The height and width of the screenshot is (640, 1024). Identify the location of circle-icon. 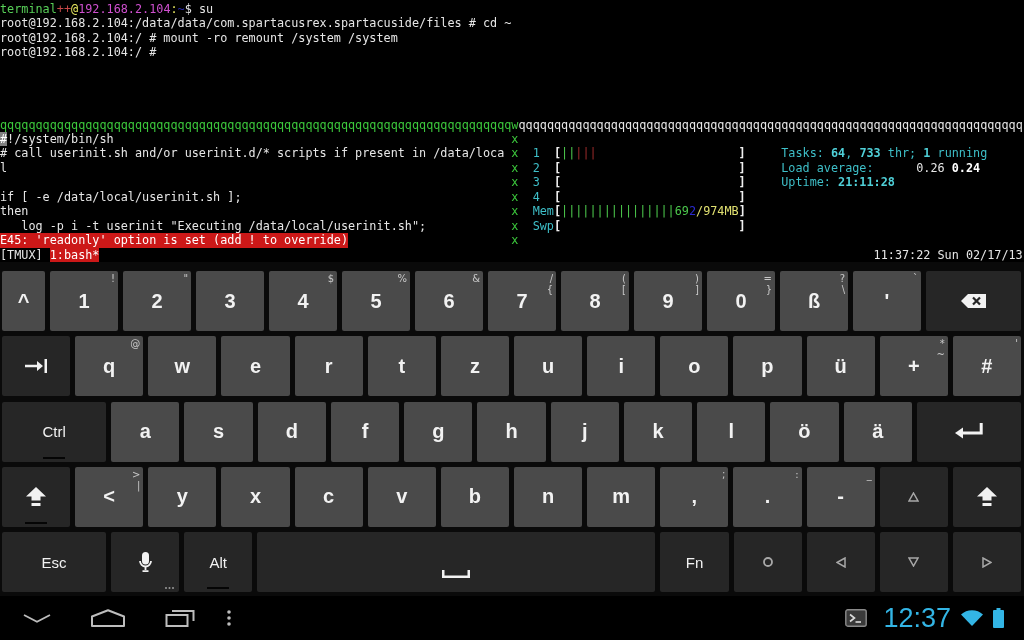
(767, 562).